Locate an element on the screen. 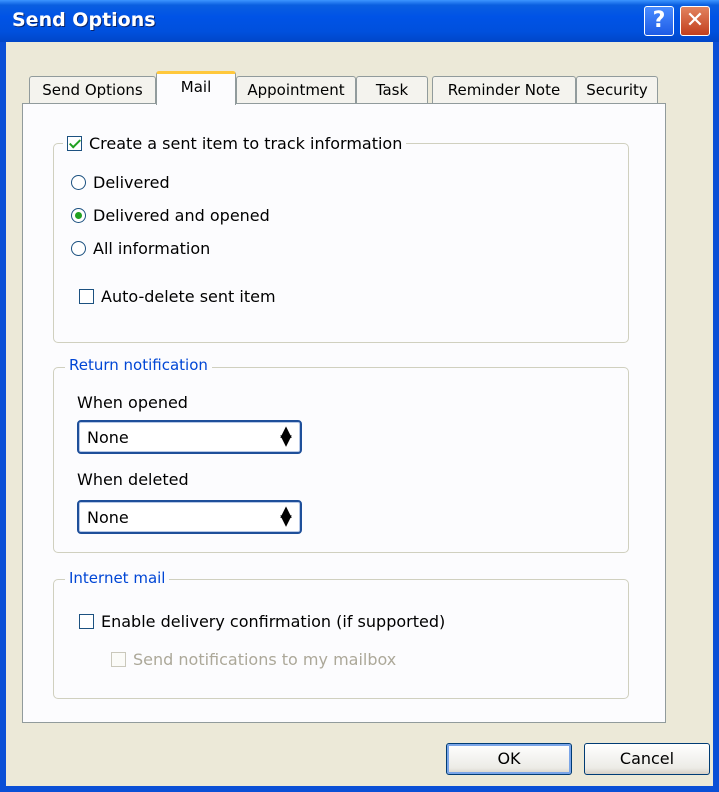 The image size is (719, 792). window-border-left is located at coordinates (3, 417).